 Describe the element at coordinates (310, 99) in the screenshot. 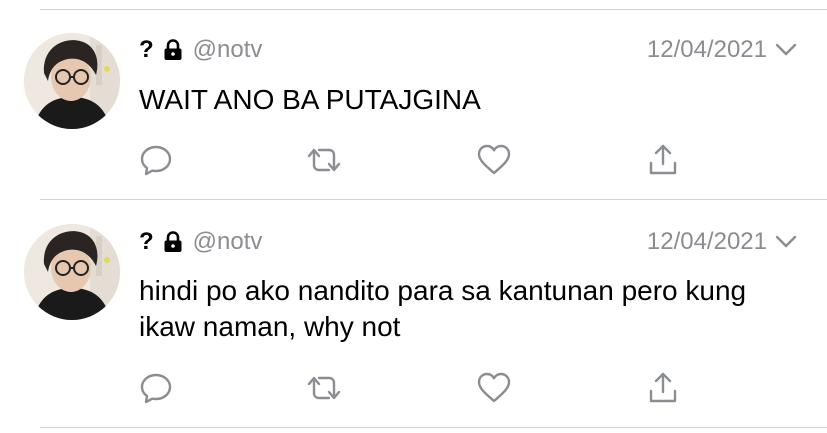

I see `tweet-text: WAIT ANO BA PUTAJGINA` at that location.